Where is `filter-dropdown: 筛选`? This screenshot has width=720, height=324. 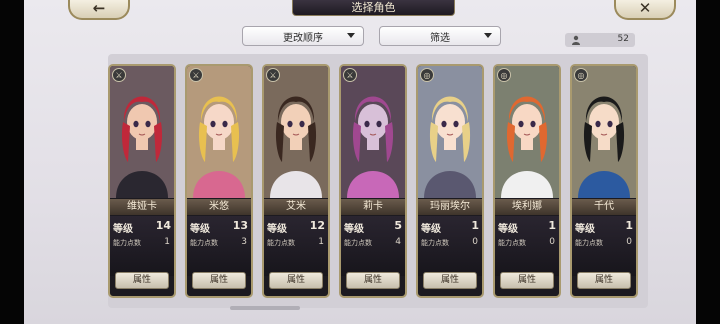
filter-dropdown: 筛选 is located at coordinates (440, 36).